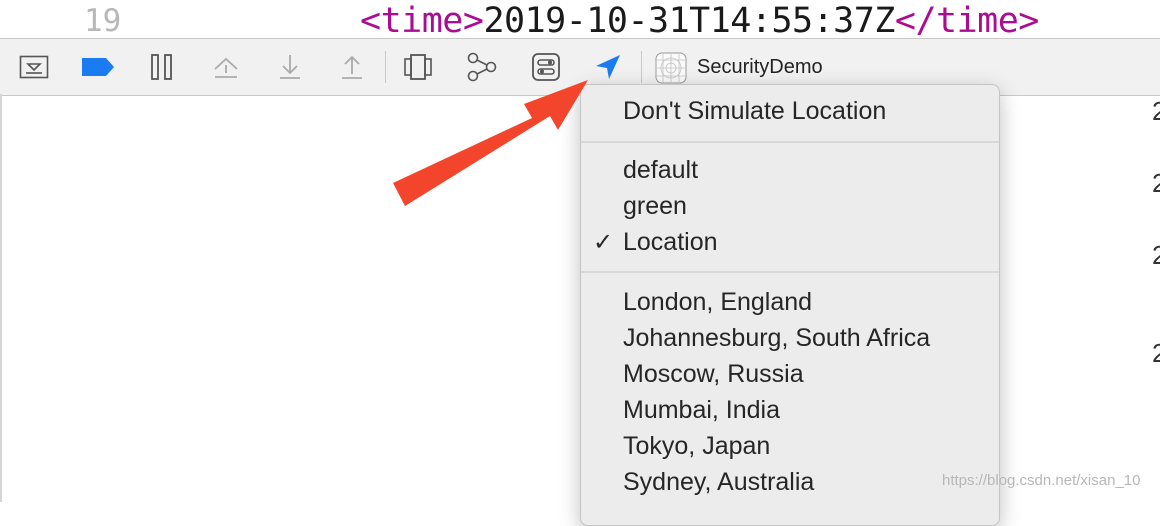  Describe the element at coordinates (1041, 480) in the screenshot. I see `watermark: https://blog.csdn.net/xisan_10` at that location.